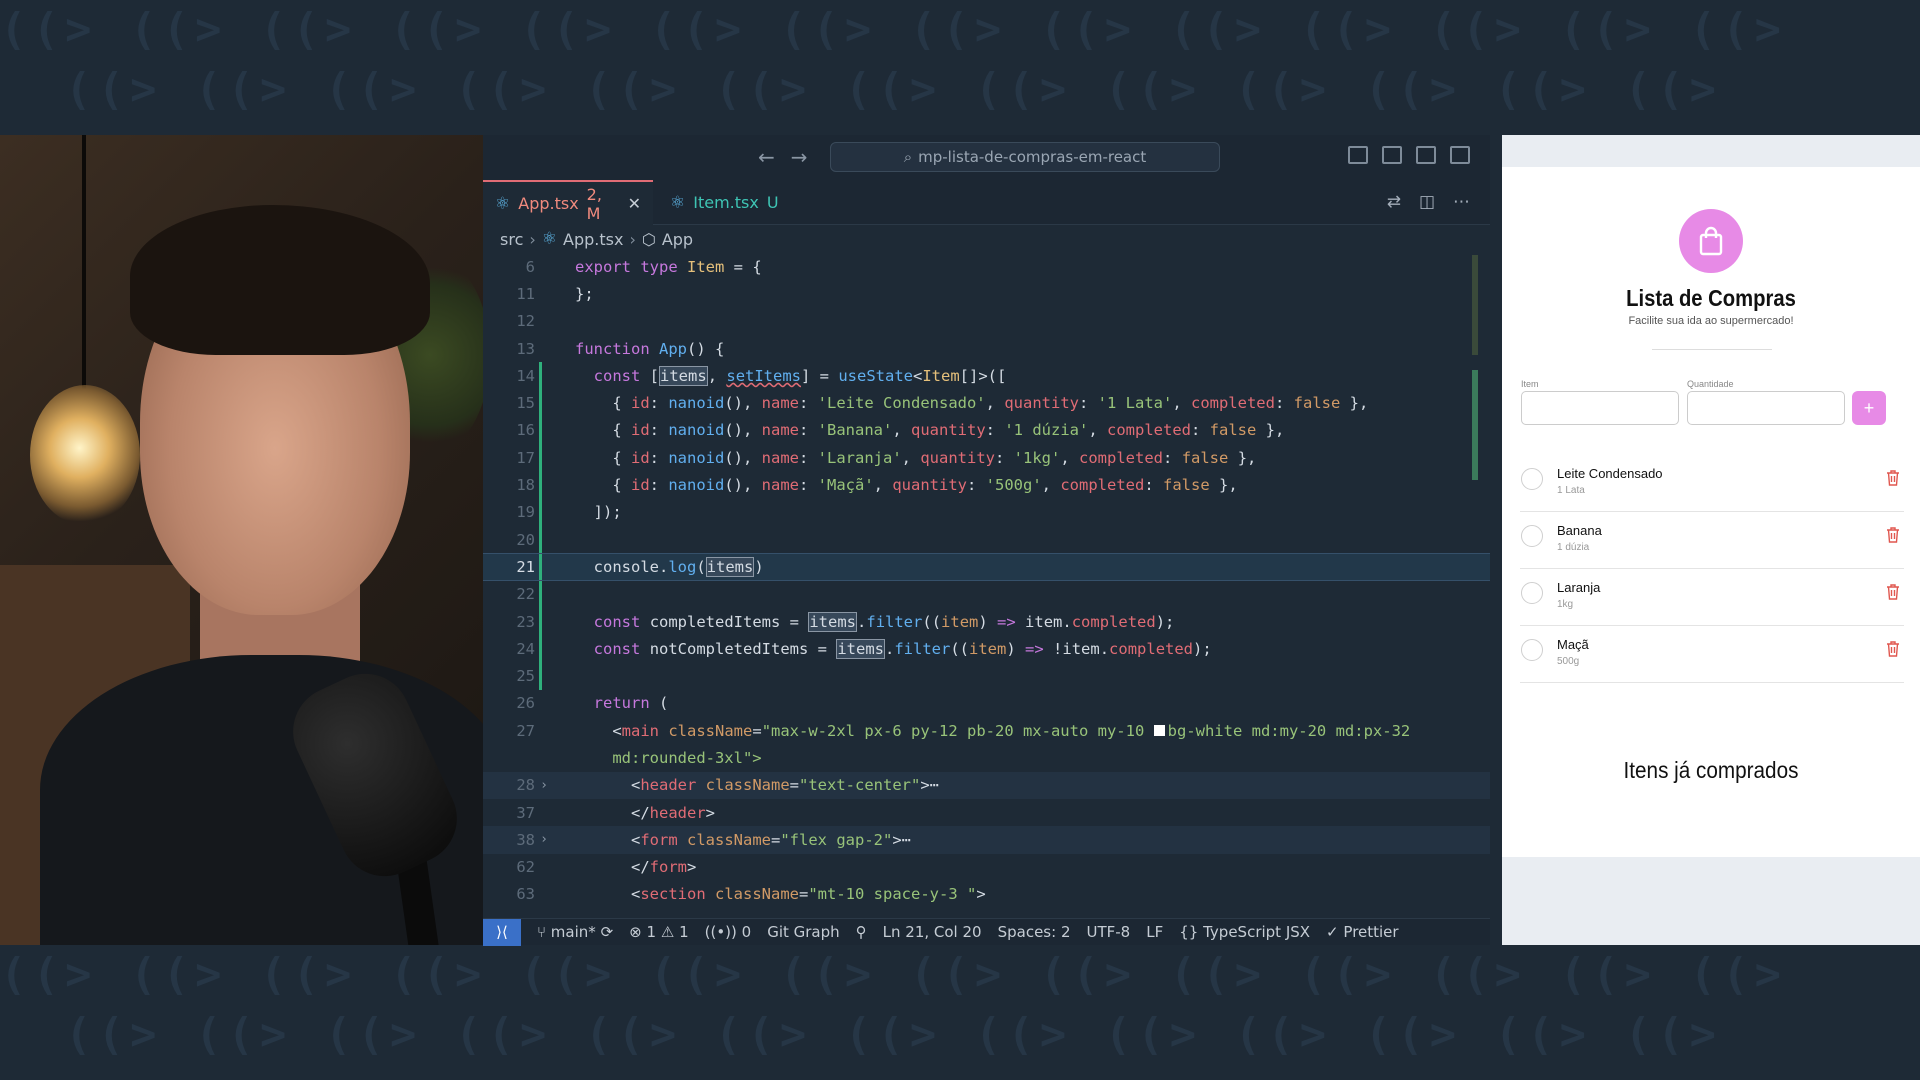  I want to click on ports-status: ((•)) 0, so click(728, 932).